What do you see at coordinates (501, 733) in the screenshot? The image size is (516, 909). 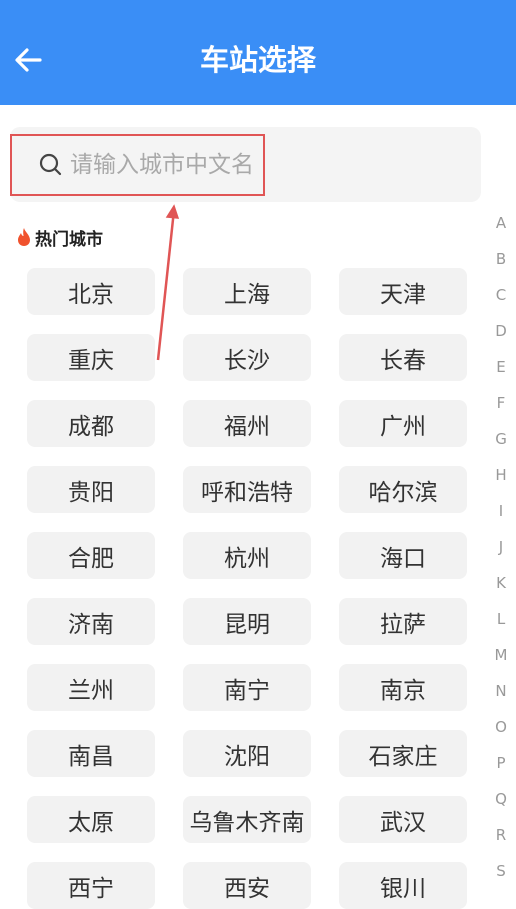 I see `index-letter: O` at bounding box center [501, 733].